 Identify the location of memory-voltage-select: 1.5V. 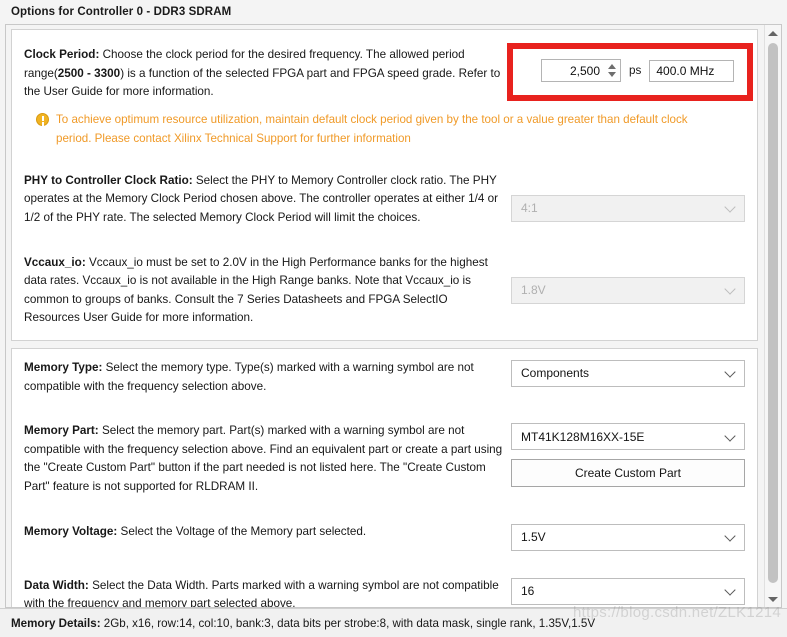
(628, 537).